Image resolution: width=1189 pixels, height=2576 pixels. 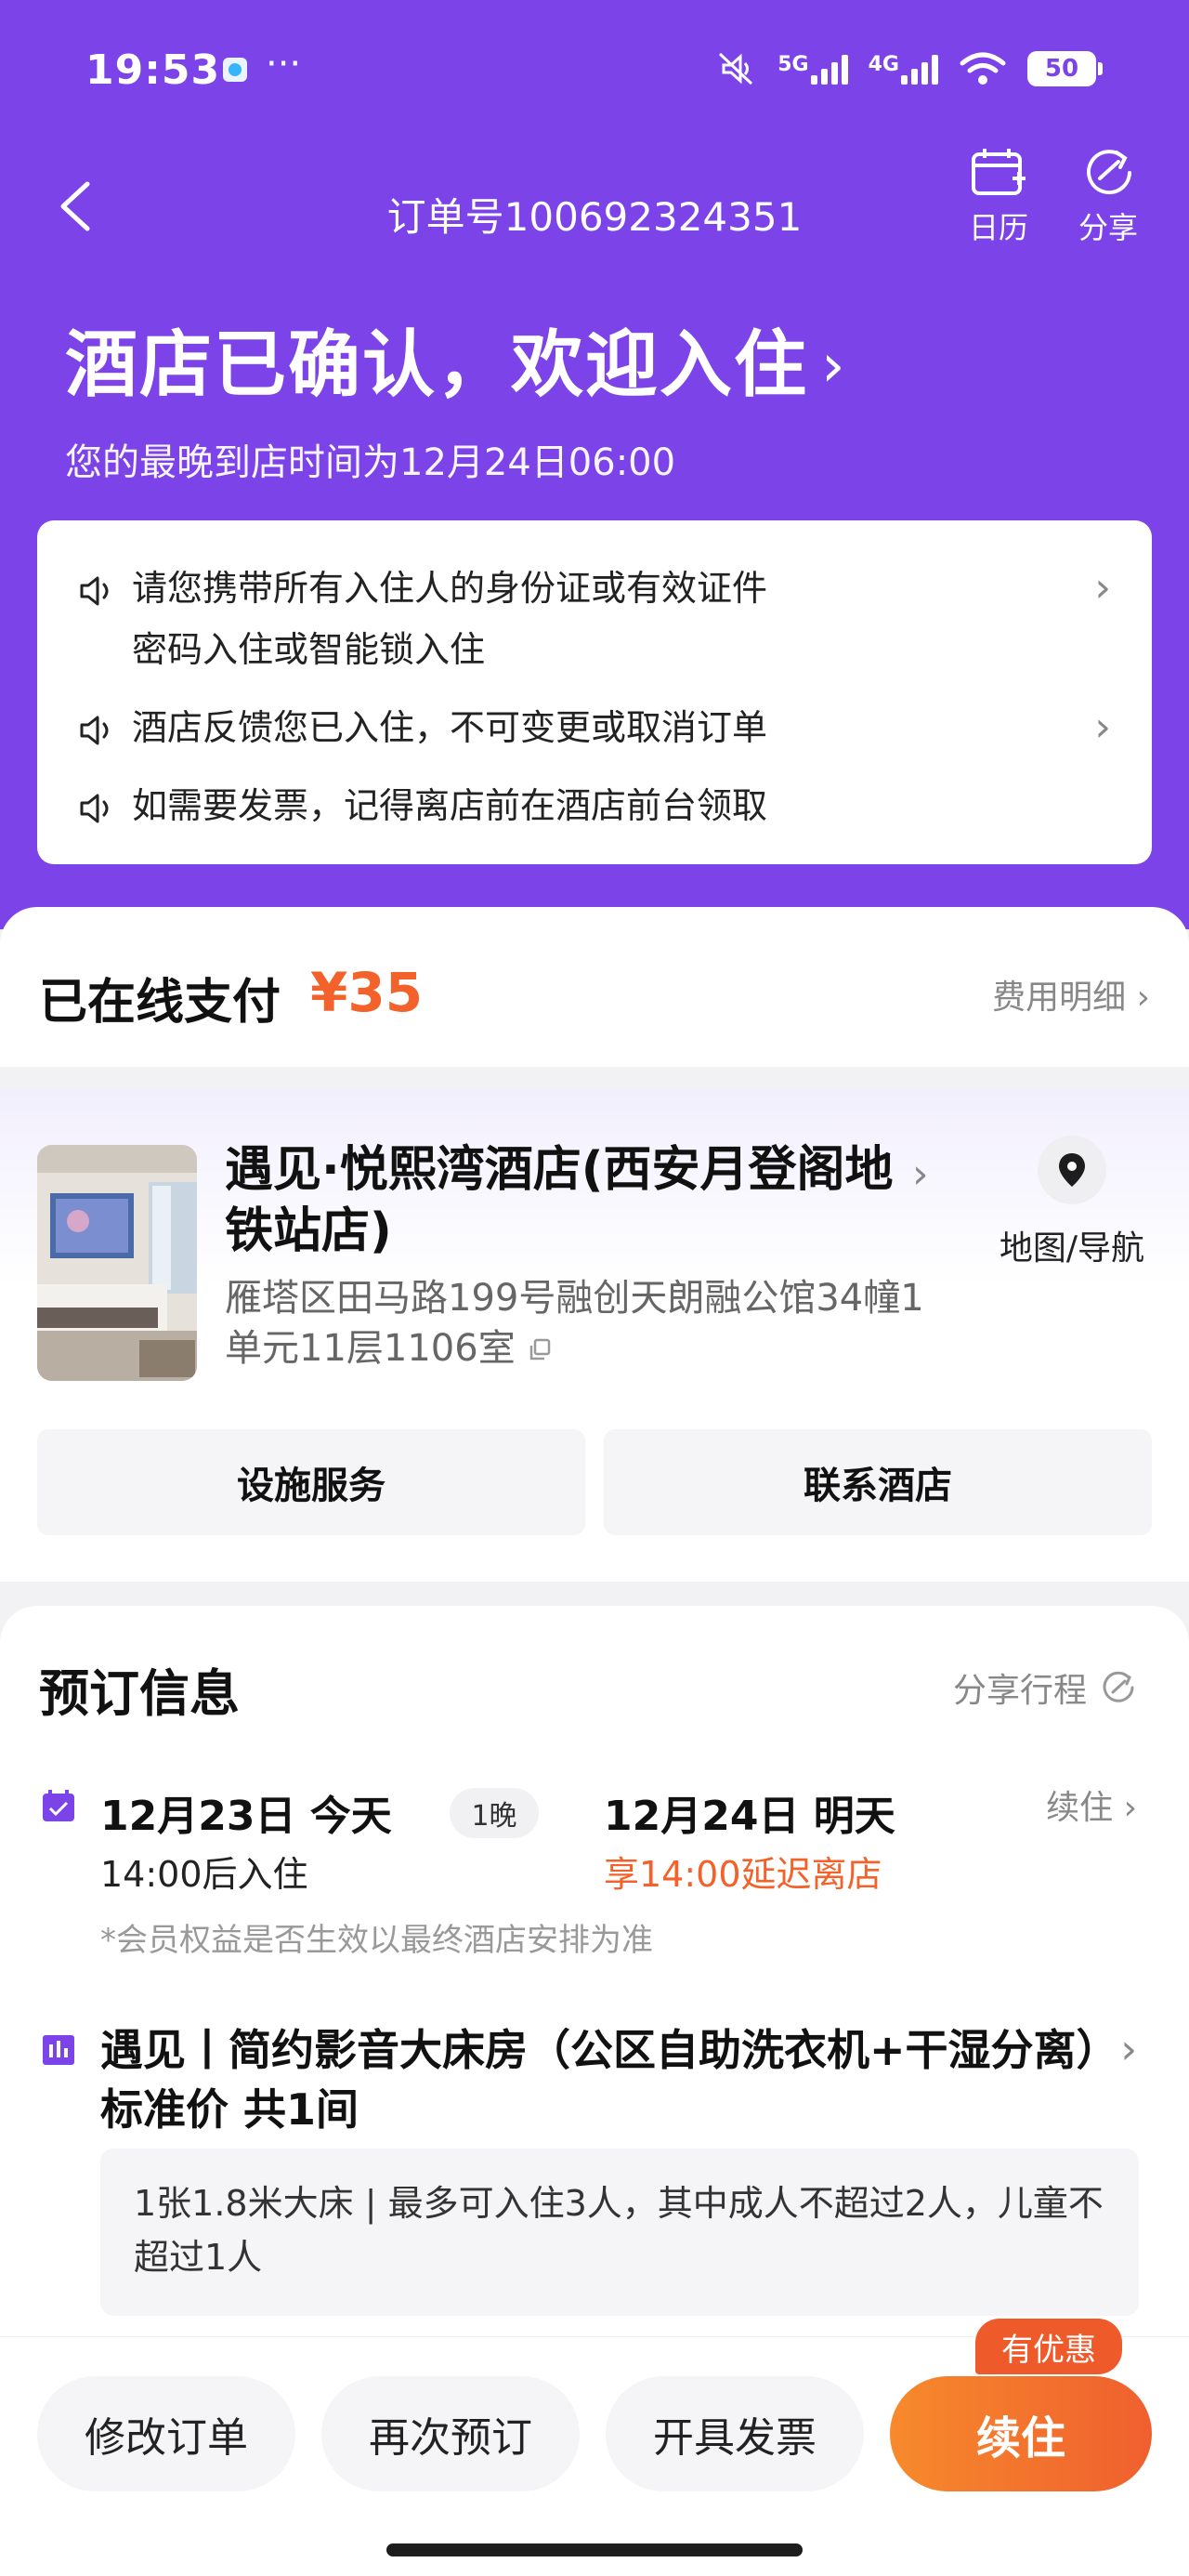 What do you see at coordinates (883, 64) in the screenshot?
I see `signal-4g-label: 4G` at bounding box center [883, 64].